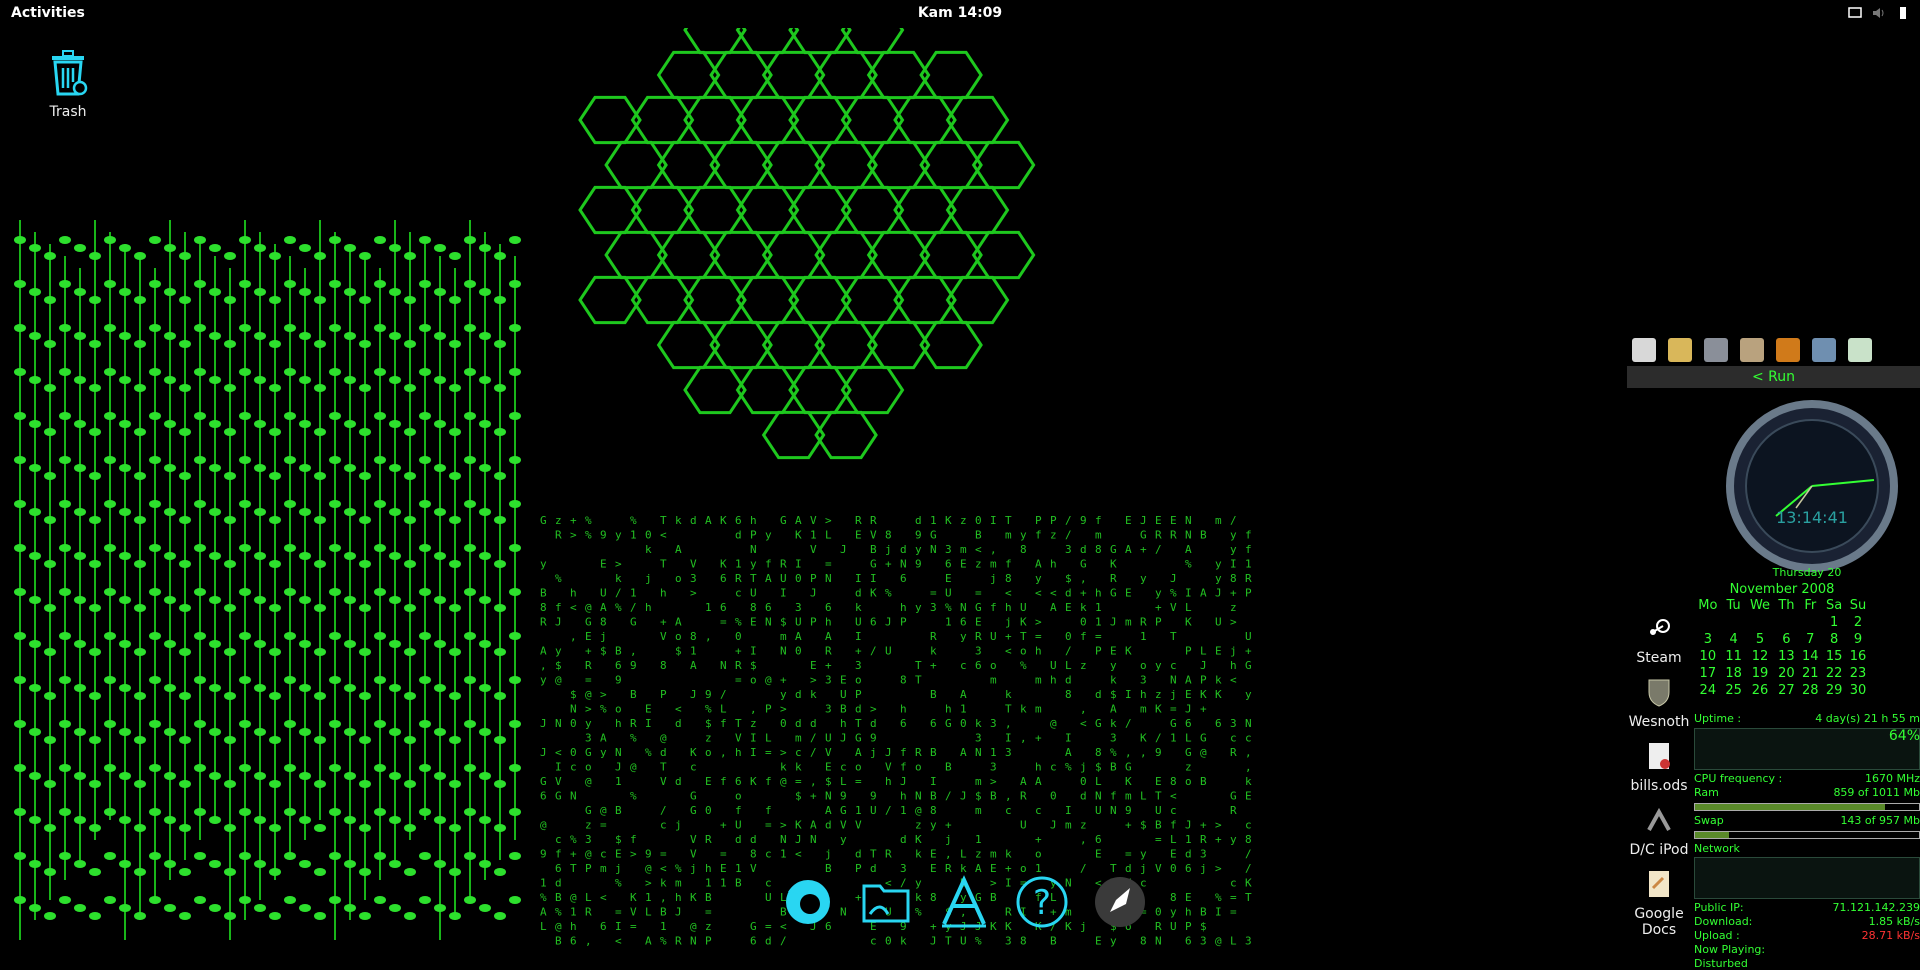 The image size is (1920, 970). What do you see at coordinates (1788, 350) in the screenshot?
I see `close-x-icon` at bounding box center [1788, 350].